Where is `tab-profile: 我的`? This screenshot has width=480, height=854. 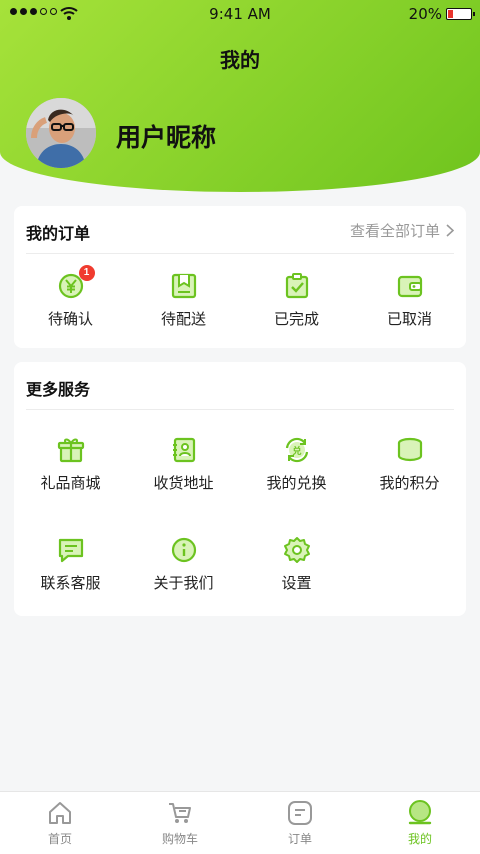
tab-profile: 我的 is located at coordinates (420, 823).